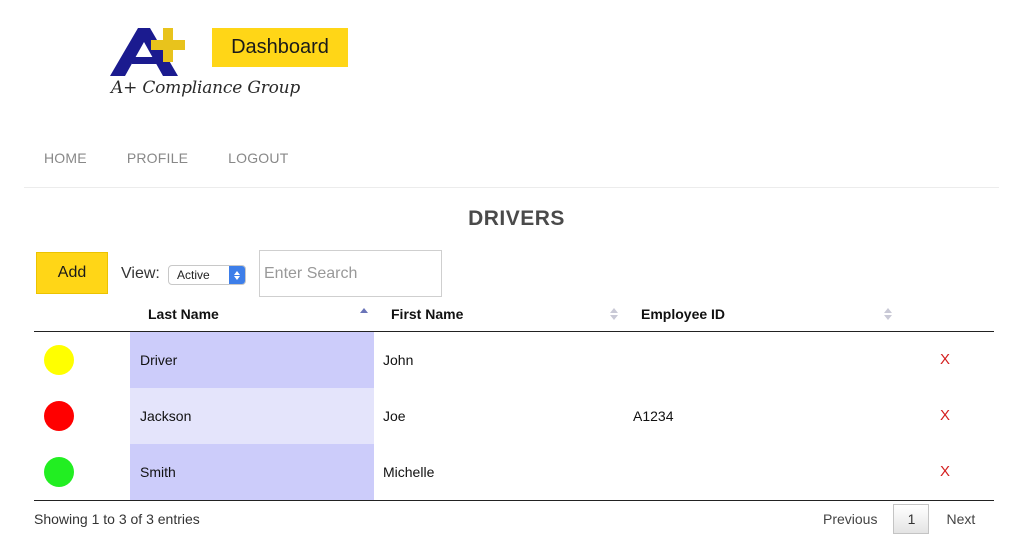  What do you see at coordinates (252, 360) in the screenshot?
I see `cell-last-name: Driver` at bounding box center [252, 360].